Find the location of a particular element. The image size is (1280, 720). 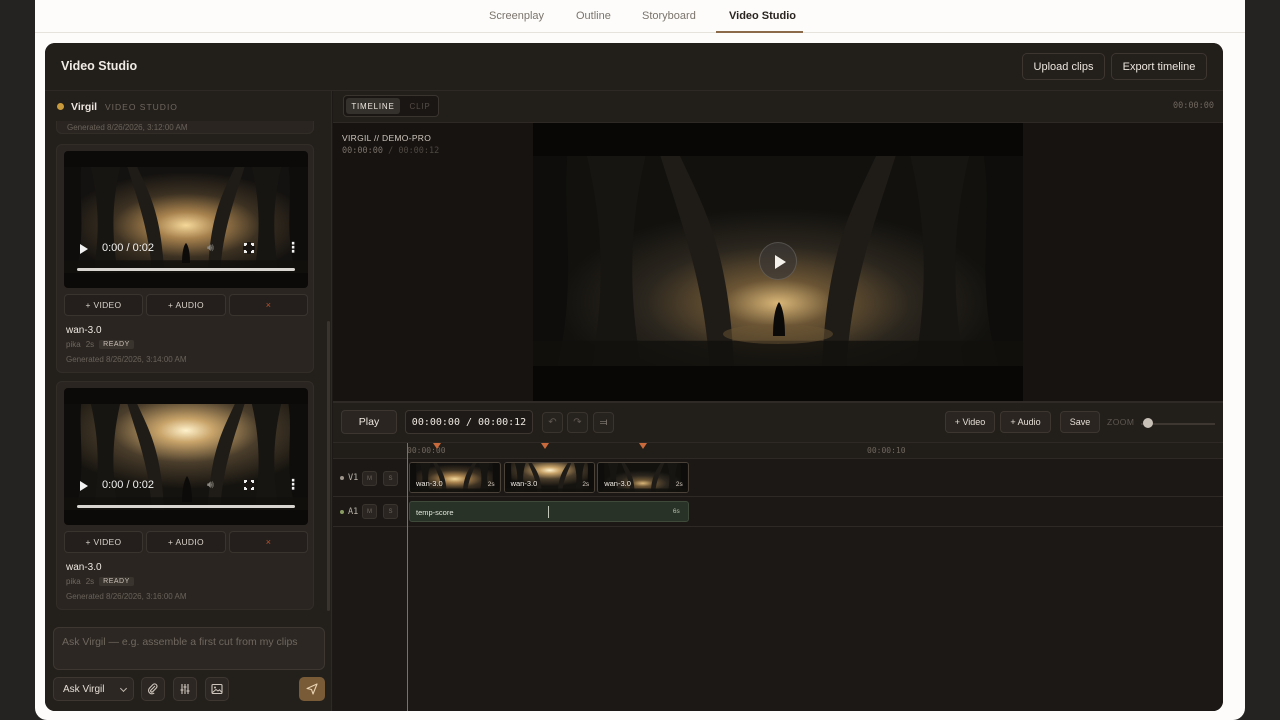

track-header: A1 M S is located at coordinates (370, 511).